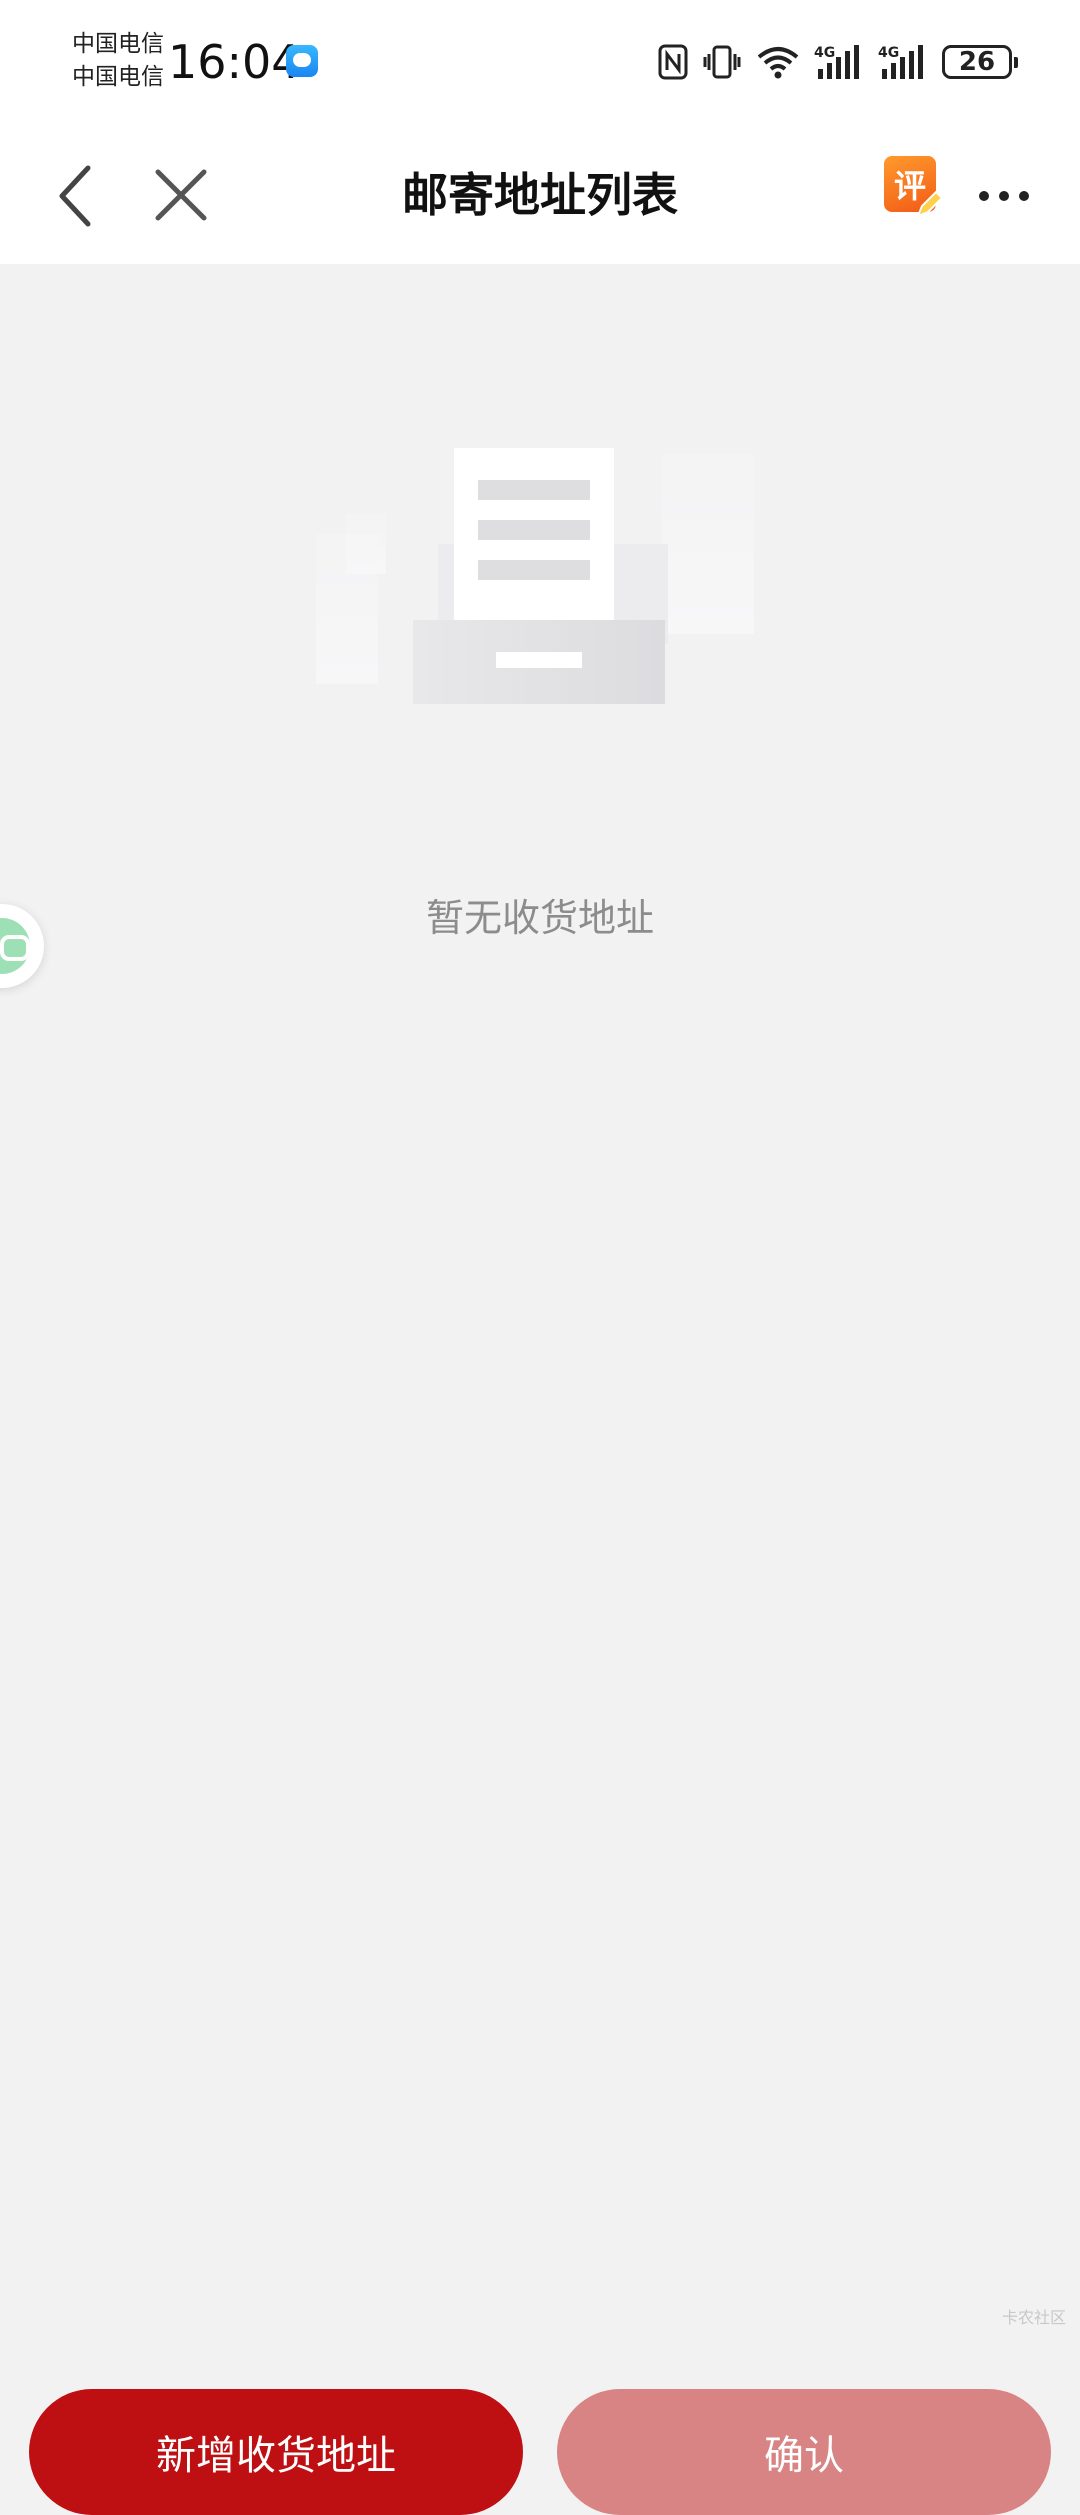 This screenshot has height=2515, width=1080. Describe the element at coordinates (535, 576) in the screenshot. I see `empty-document-tray-illustration` at that location.